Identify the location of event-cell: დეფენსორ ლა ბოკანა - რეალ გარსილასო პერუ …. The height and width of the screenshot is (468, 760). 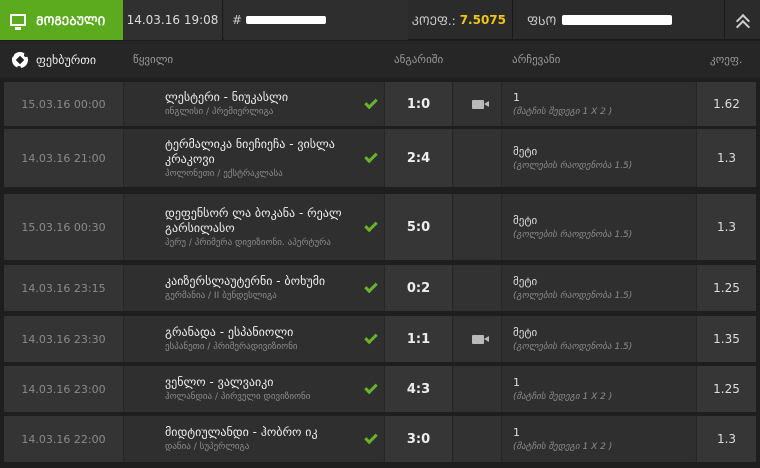
(254, 227).